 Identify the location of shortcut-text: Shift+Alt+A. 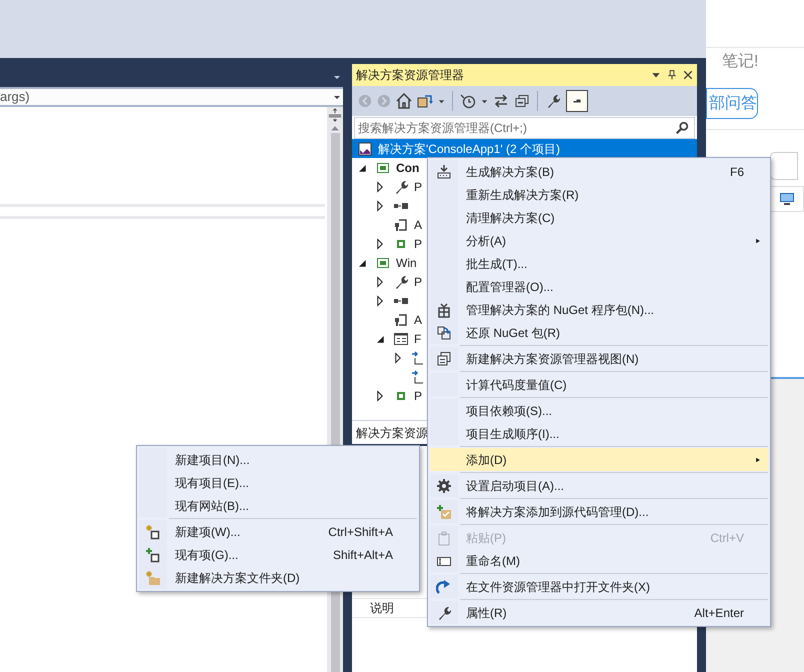
(363, 555).